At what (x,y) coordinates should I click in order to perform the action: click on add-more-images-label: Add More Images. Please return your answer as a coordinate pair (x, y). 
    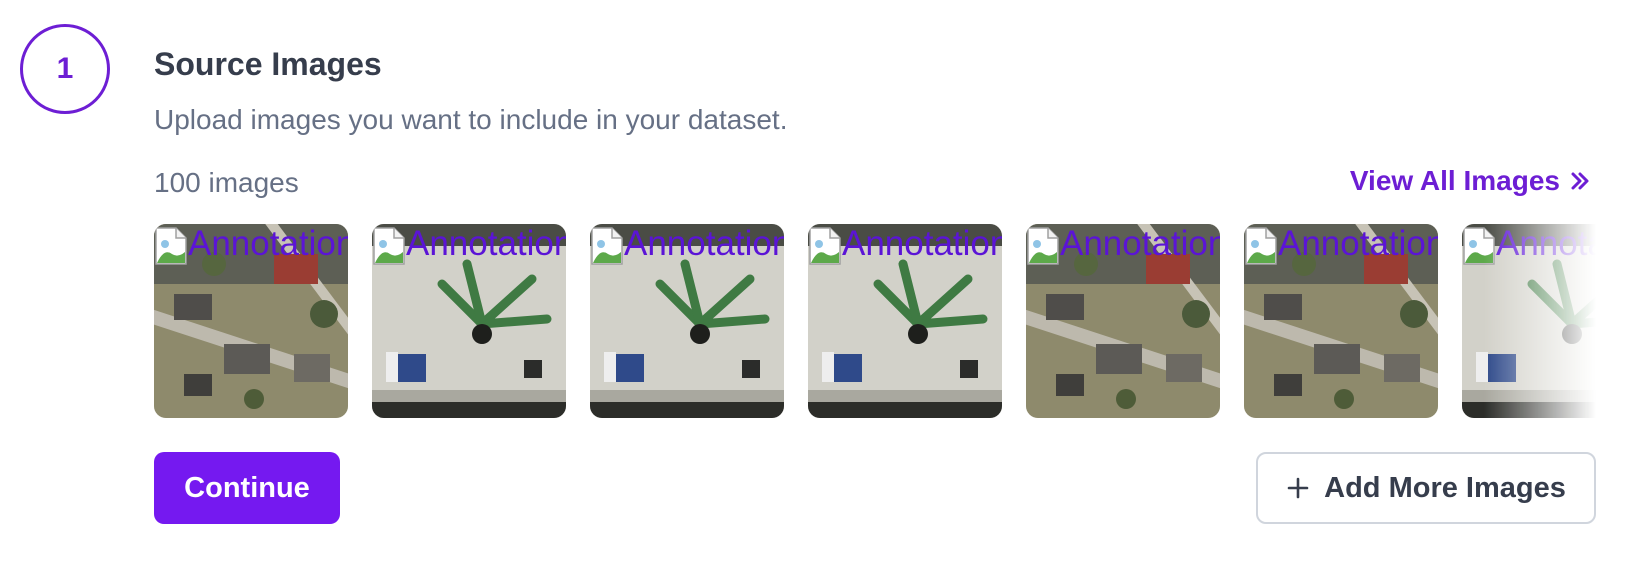
    Looking at the image, I should click on (1445, 487).